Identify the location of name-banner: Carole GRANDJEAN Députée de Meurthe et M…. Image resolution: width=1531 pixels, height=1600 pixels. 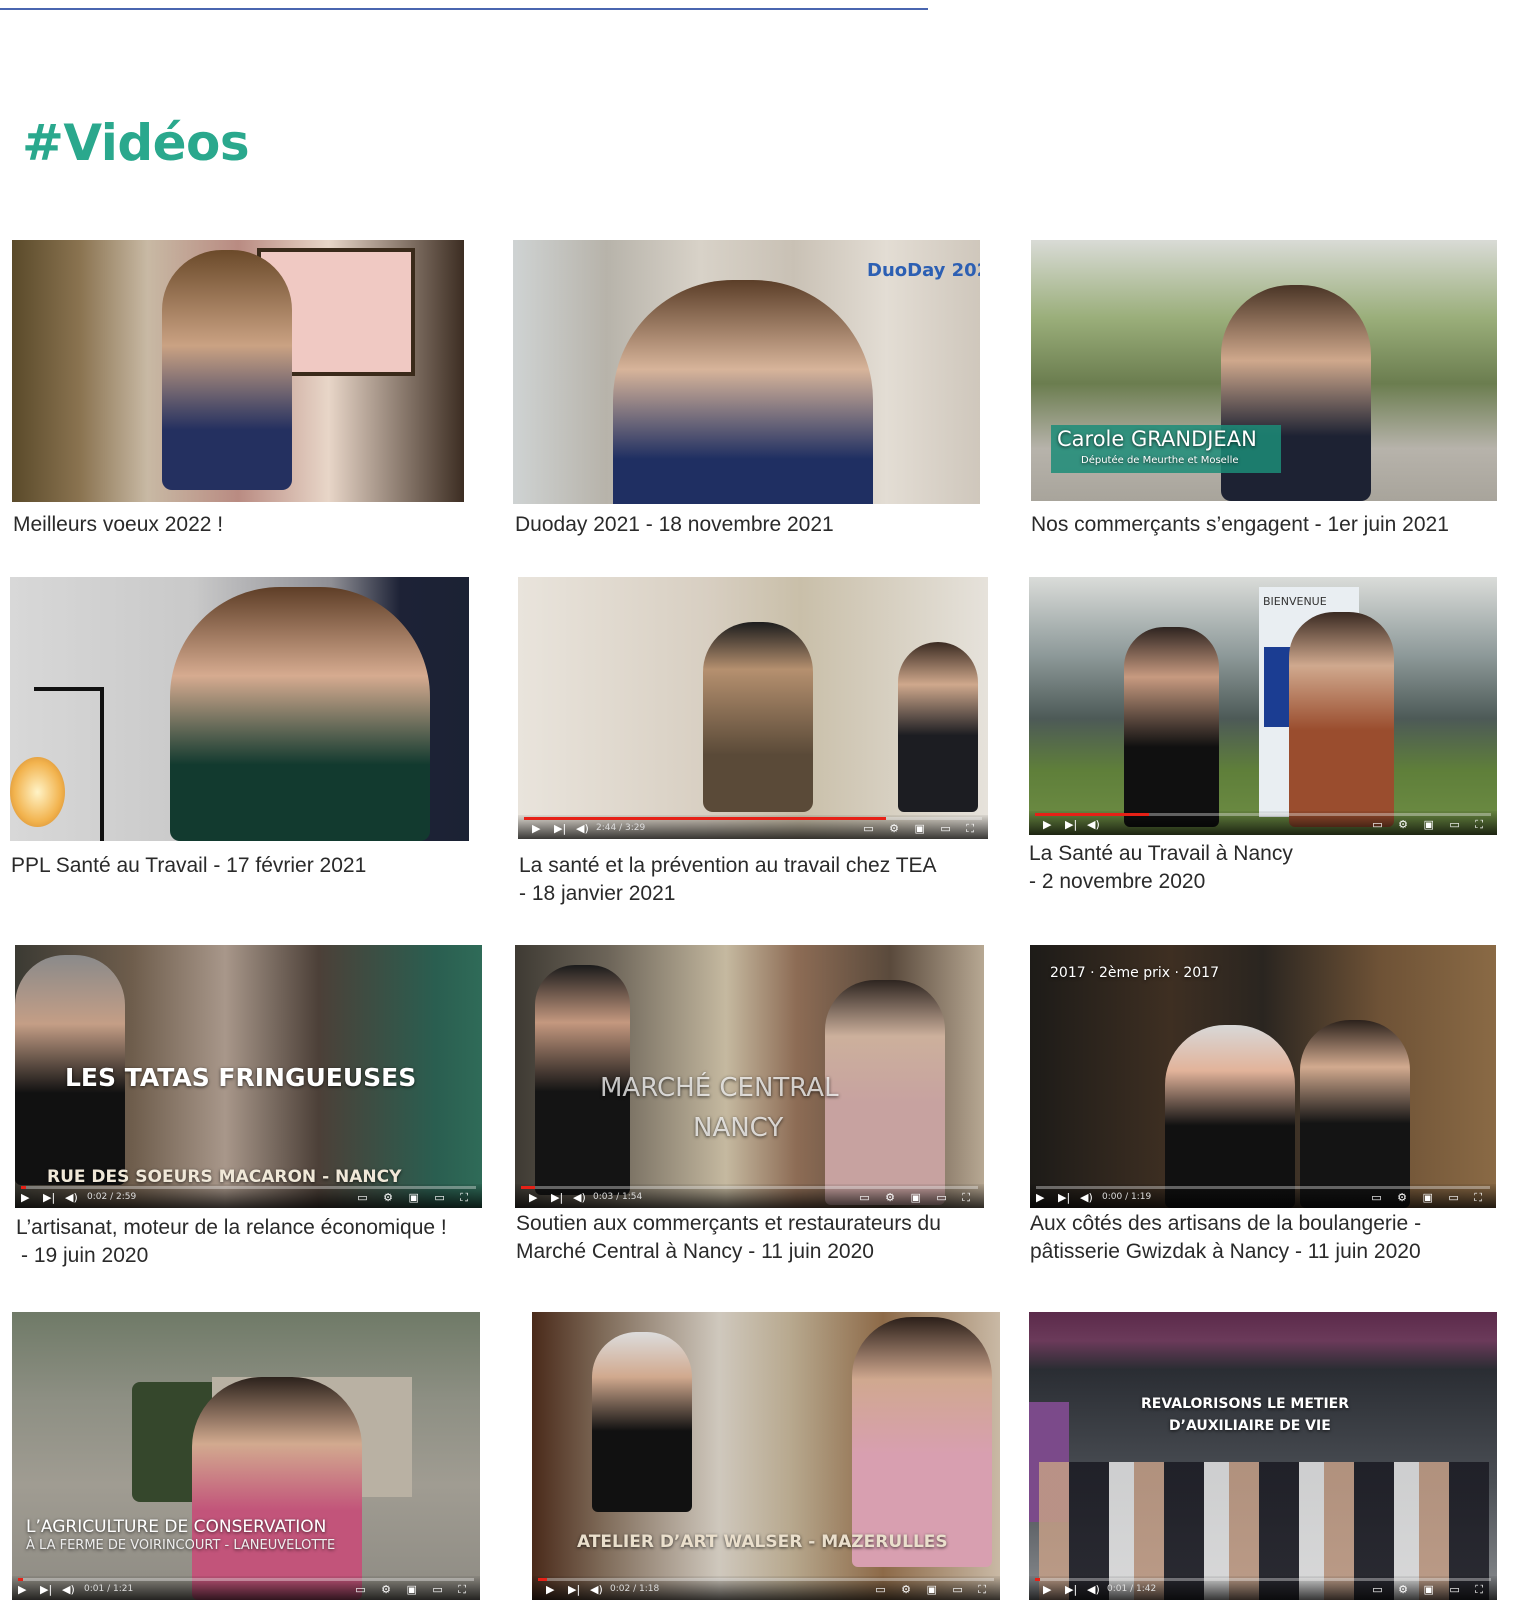
(1166, 449).